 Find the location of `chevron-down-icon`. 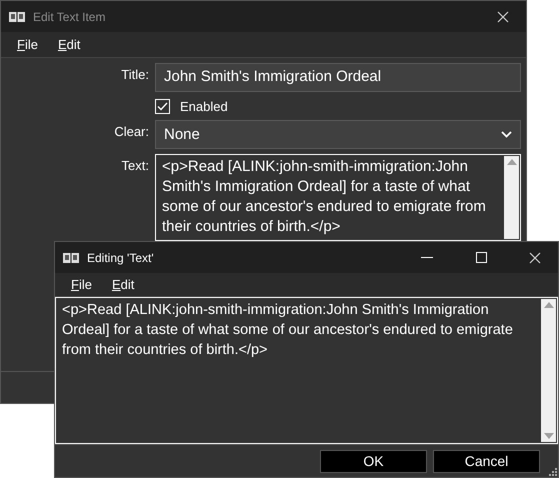

chevron-down-icon is located at coordinates (506, 134).